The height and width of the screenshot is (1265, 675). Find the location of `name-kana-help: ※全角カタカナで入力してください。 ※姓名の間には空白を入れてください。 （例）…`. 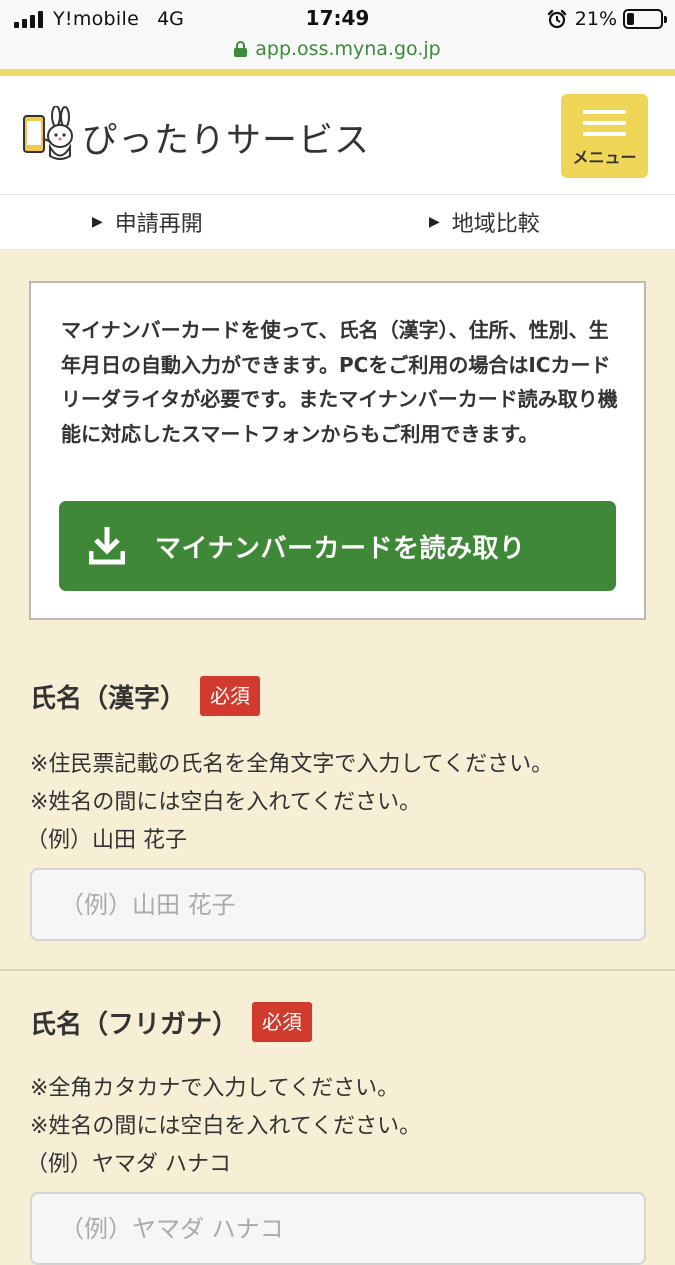

name-kana-help: ※全角カタカナで入力してください。 ※姓名の間には空白を入れてください。 （例）… is located at coordinates (338, 1127).